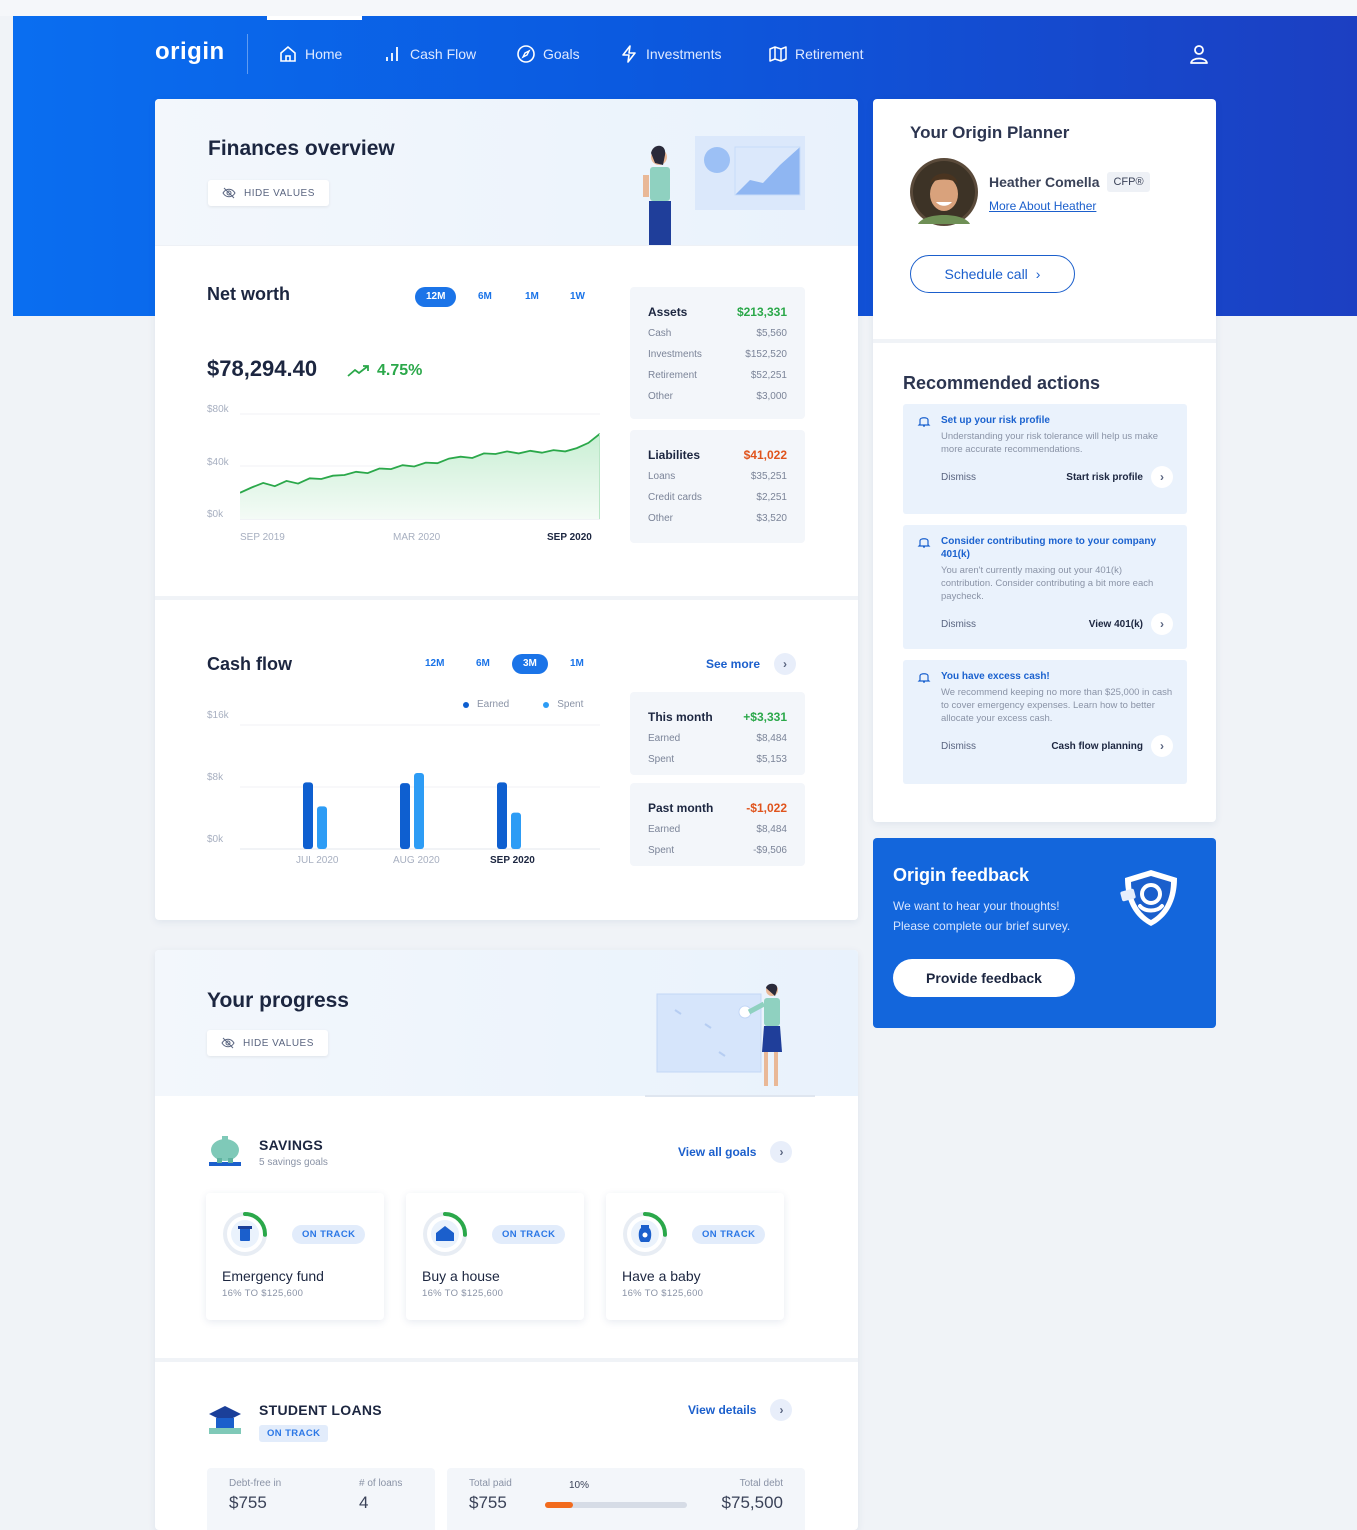 Image resolution: width=1357 pixels, height=1530 pixels. Describe the element at coordinates (548, 54) in the screenshot. I see `nav-item-goals: Goals` at that location.